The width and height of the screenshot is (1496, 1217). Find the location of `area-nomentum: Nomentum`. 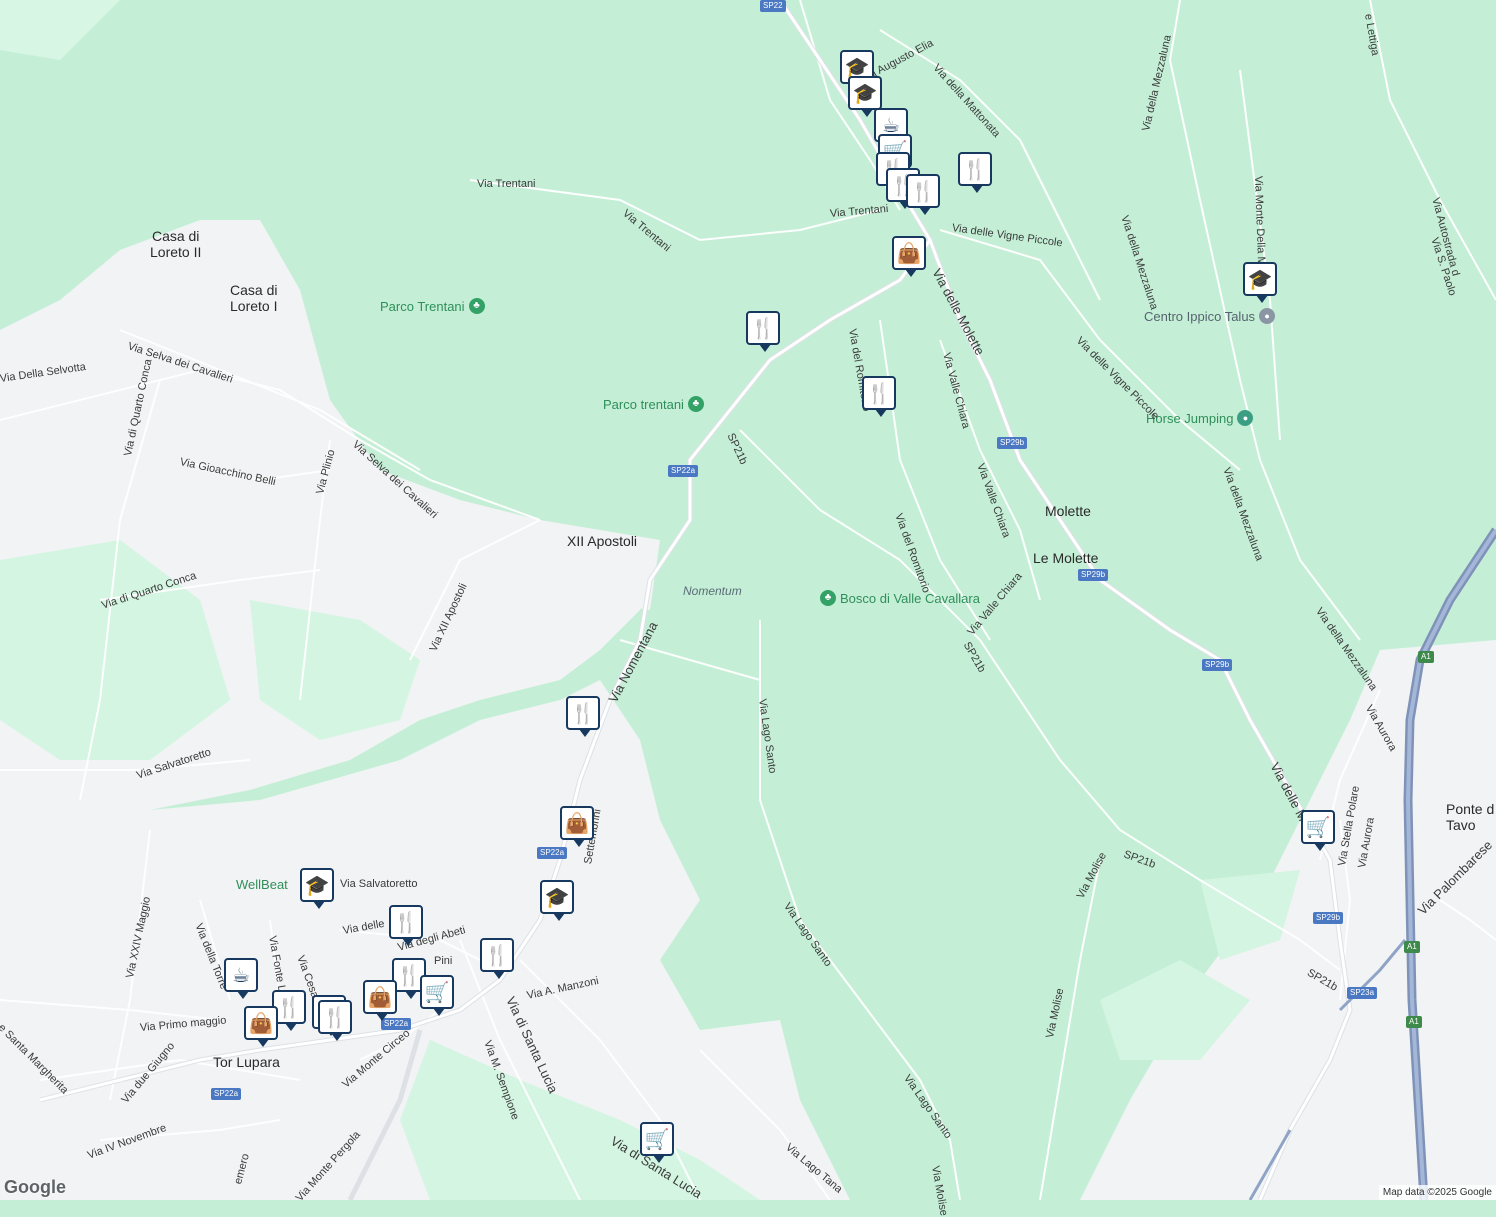

area-nomentum: Nomentum is located at coordinates (712, 591).